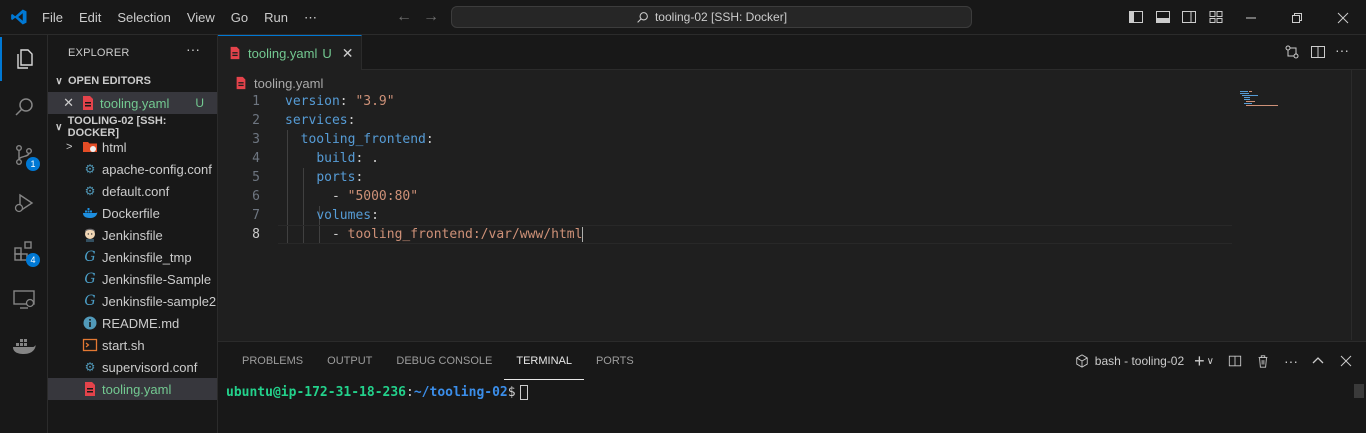  Describe the element at coordinates (721, 17) in the screenshot. I see `command-center-label: tooling-02 [SSH: Docker]` at that location.